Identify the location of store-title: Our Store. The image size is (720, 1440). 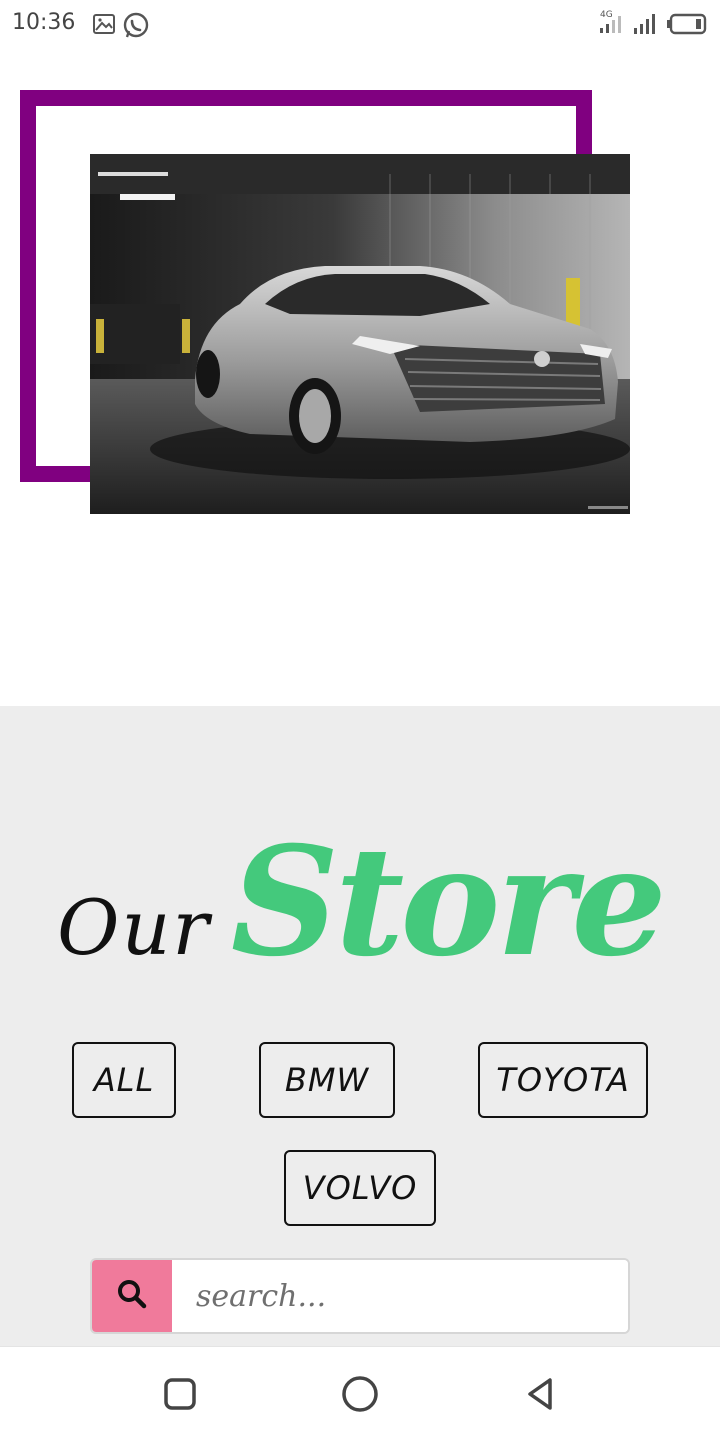
(360, 902).